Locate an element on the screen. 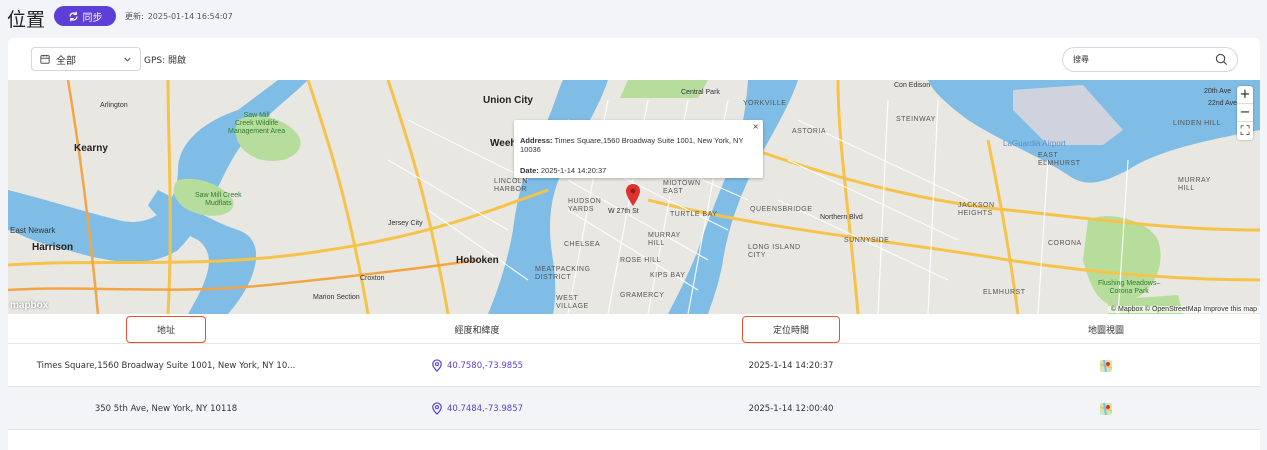 This screenshot has height=450, width=1267. map-label-northern-blvd: Northern Blvd is located at coordinates (841, 217).